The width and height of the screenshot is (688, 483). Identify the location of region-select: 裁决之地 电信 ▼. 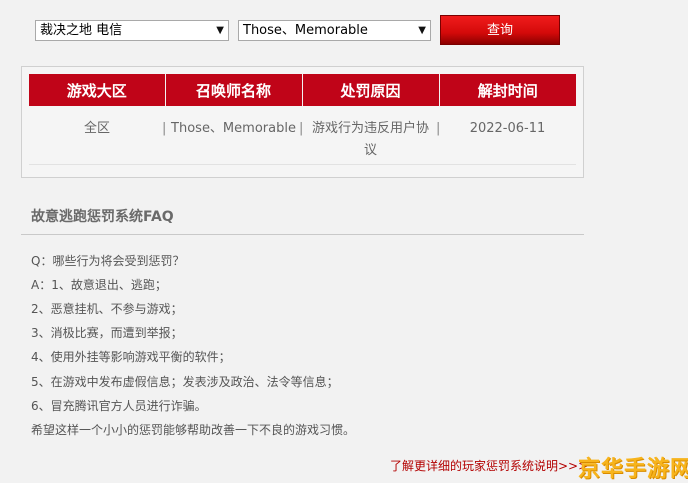
(132, 30).